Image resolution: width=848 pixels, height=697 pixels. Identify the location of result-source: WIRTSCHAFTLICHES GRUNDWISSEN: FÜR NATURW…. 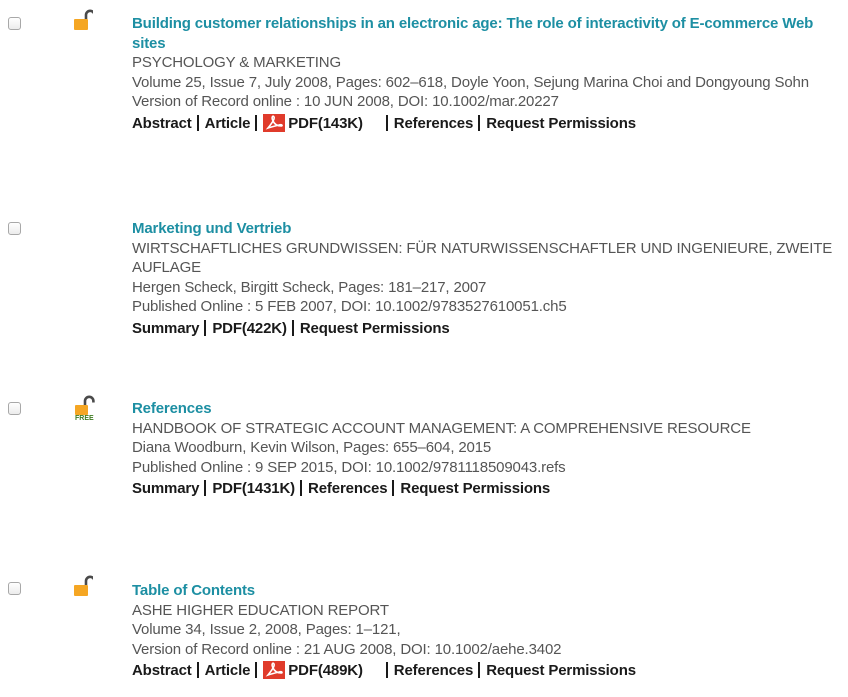
(482, 258).